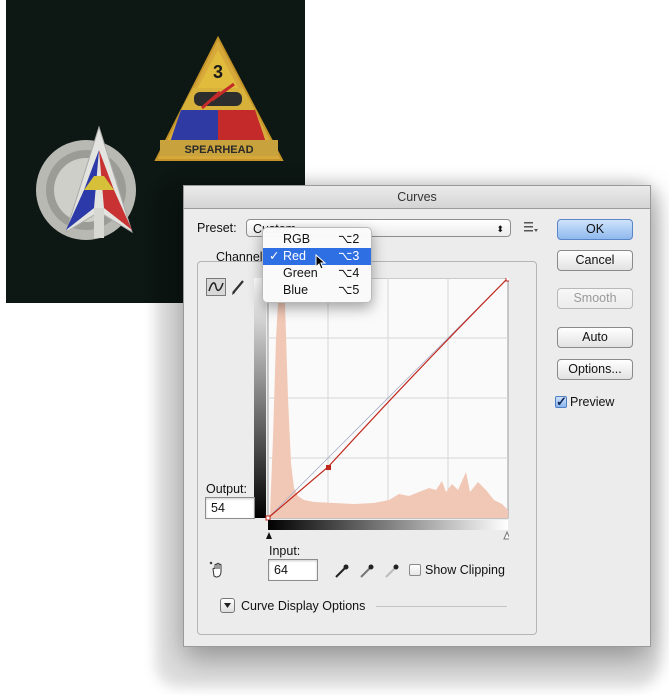 The height and width of the screenshot is (695, 669). What do you see at coordinates (507, 280) in the screenshot?
I see `curve-point-white` at bounding box center [507, 280].